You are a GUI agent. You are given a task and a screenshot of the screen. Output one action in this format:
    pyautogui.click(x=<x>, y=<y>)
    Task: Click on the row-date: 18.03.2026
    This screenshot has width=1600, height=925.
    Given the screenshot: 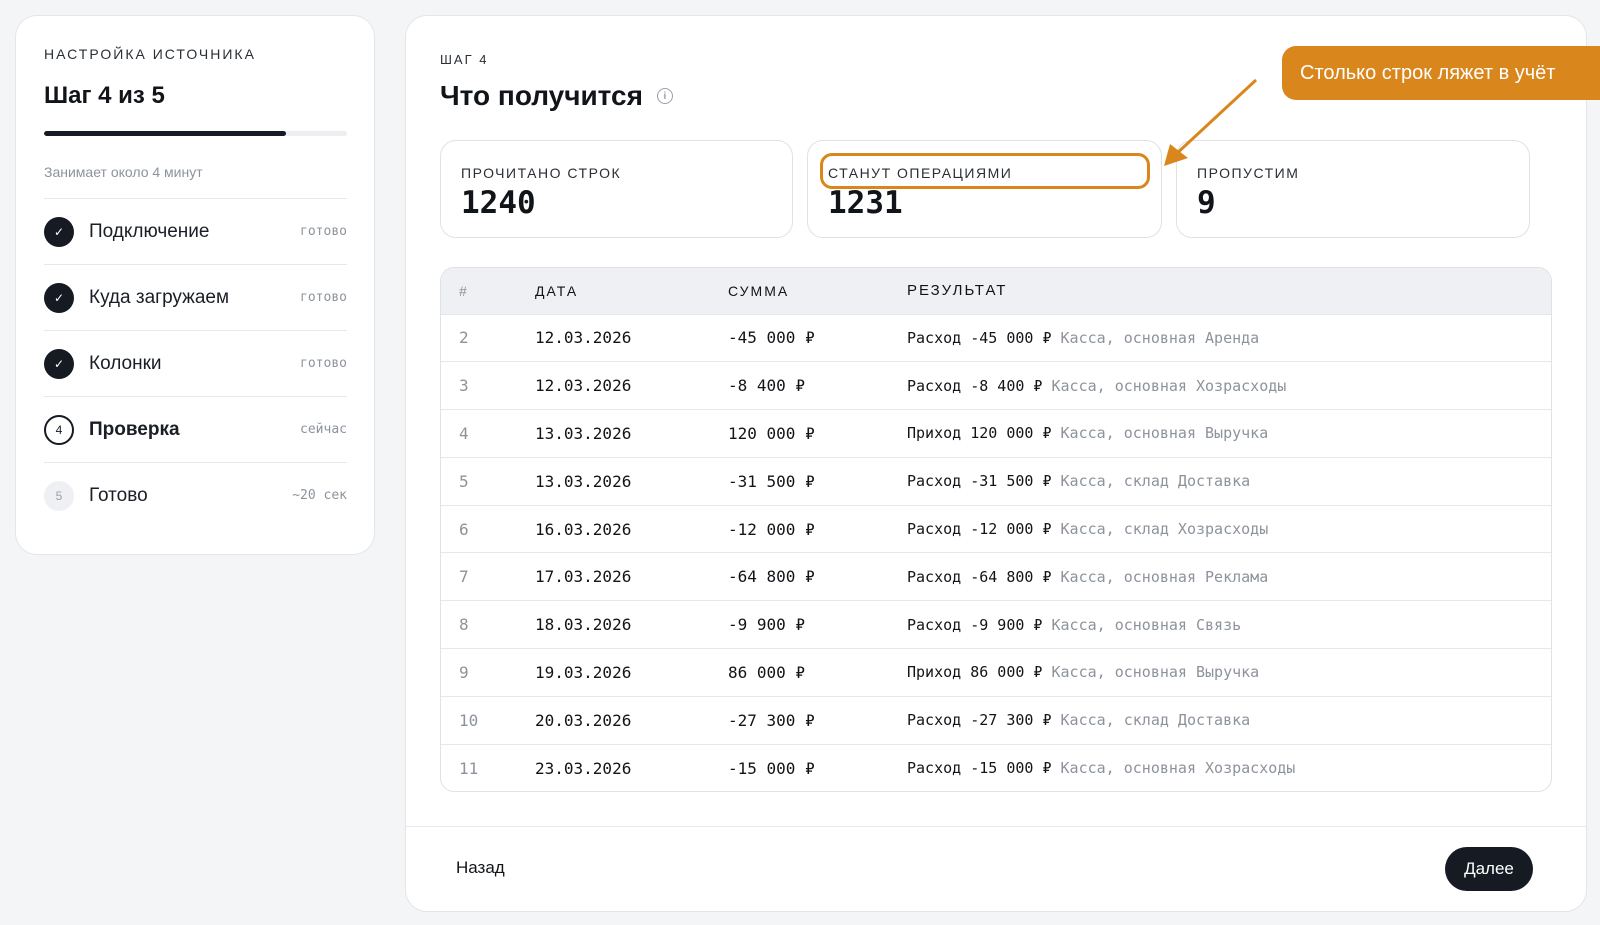 What is the action you would take?
    pyautogui.click(x=631, y=624)
    